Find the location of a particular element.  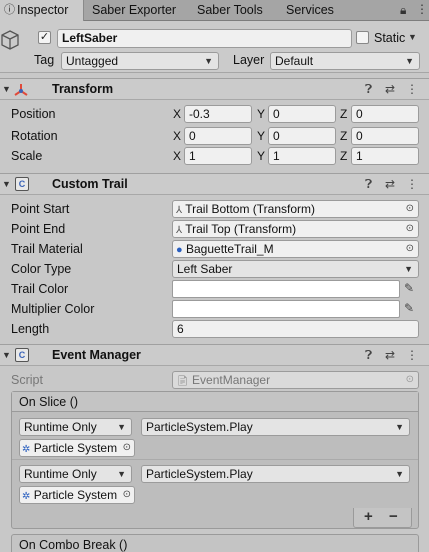

custom-trail-title: Custom Trail is located at coordinates (90, 184).